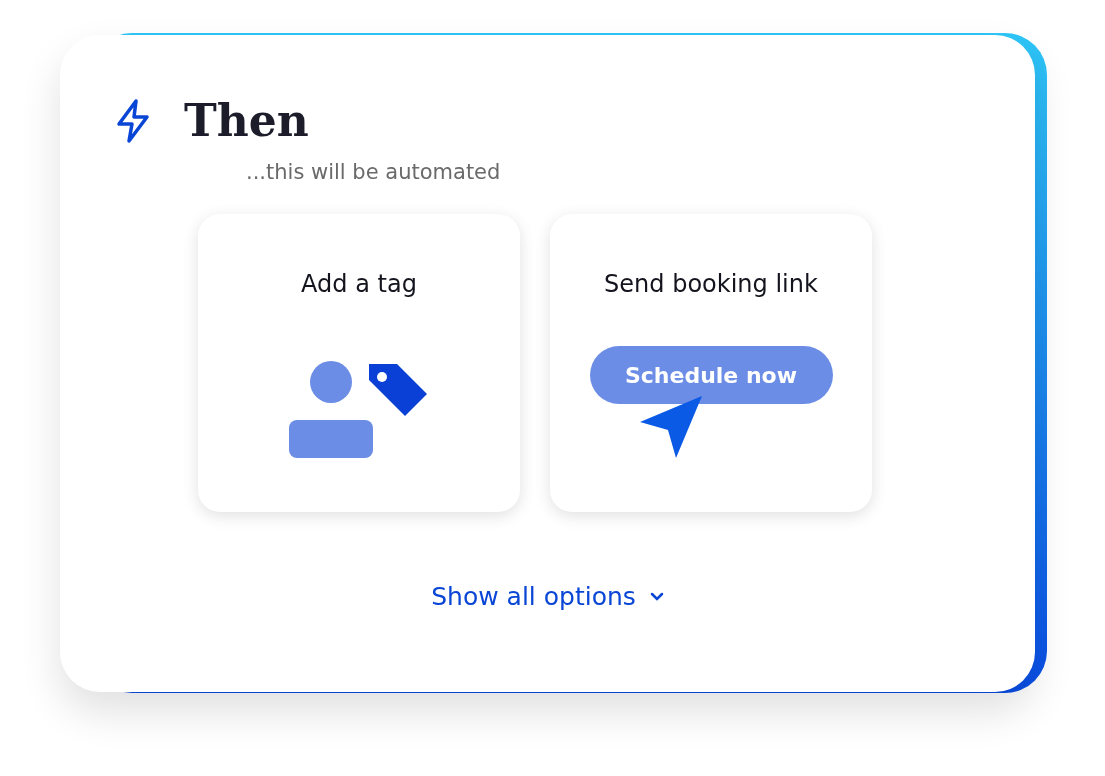 This screenshot has width=1105, height=776. What do you see at coordinates (359, 409) in the screenshot?
I see `person-tag-icon` at bounding box center [359, 409].